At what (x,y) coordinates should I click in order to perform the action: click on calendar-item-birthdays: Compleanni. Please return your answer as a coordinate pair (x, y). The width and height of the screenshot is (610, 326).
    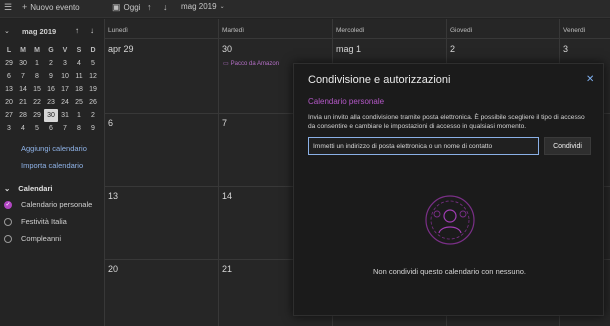
    Looking at the image, I should click on (32, 238).